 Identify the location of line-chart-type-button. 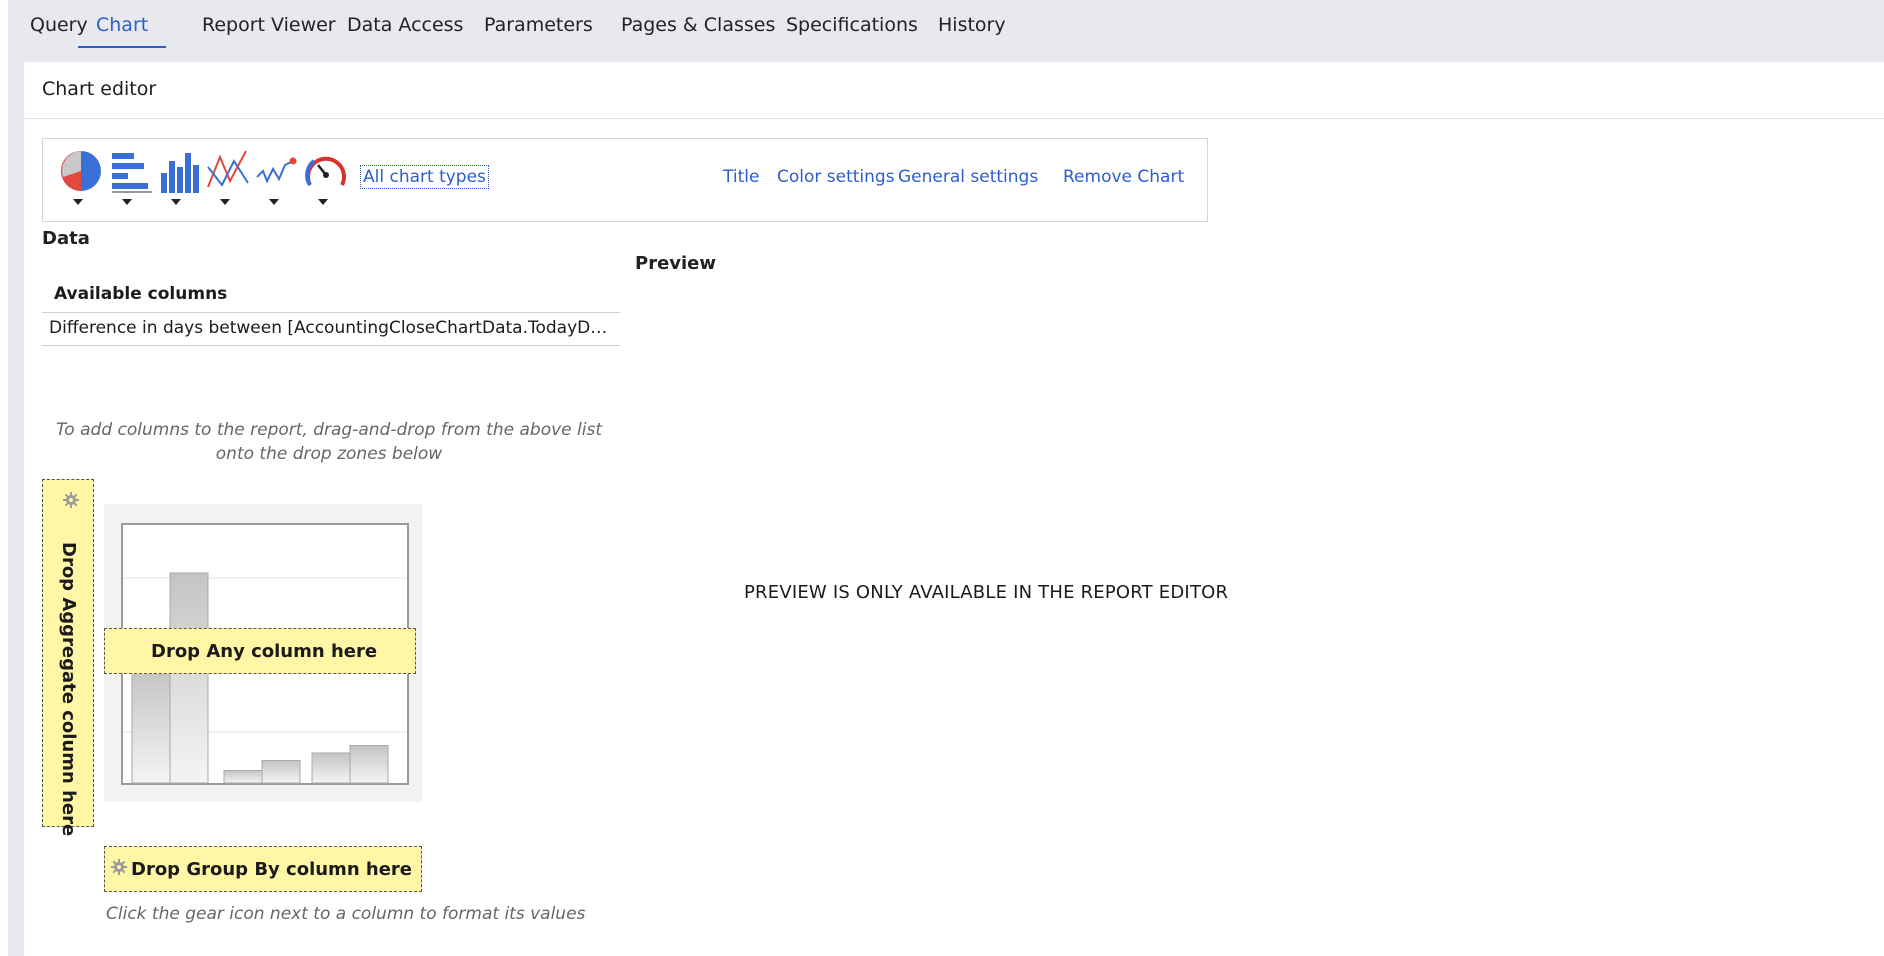
(229, 176).